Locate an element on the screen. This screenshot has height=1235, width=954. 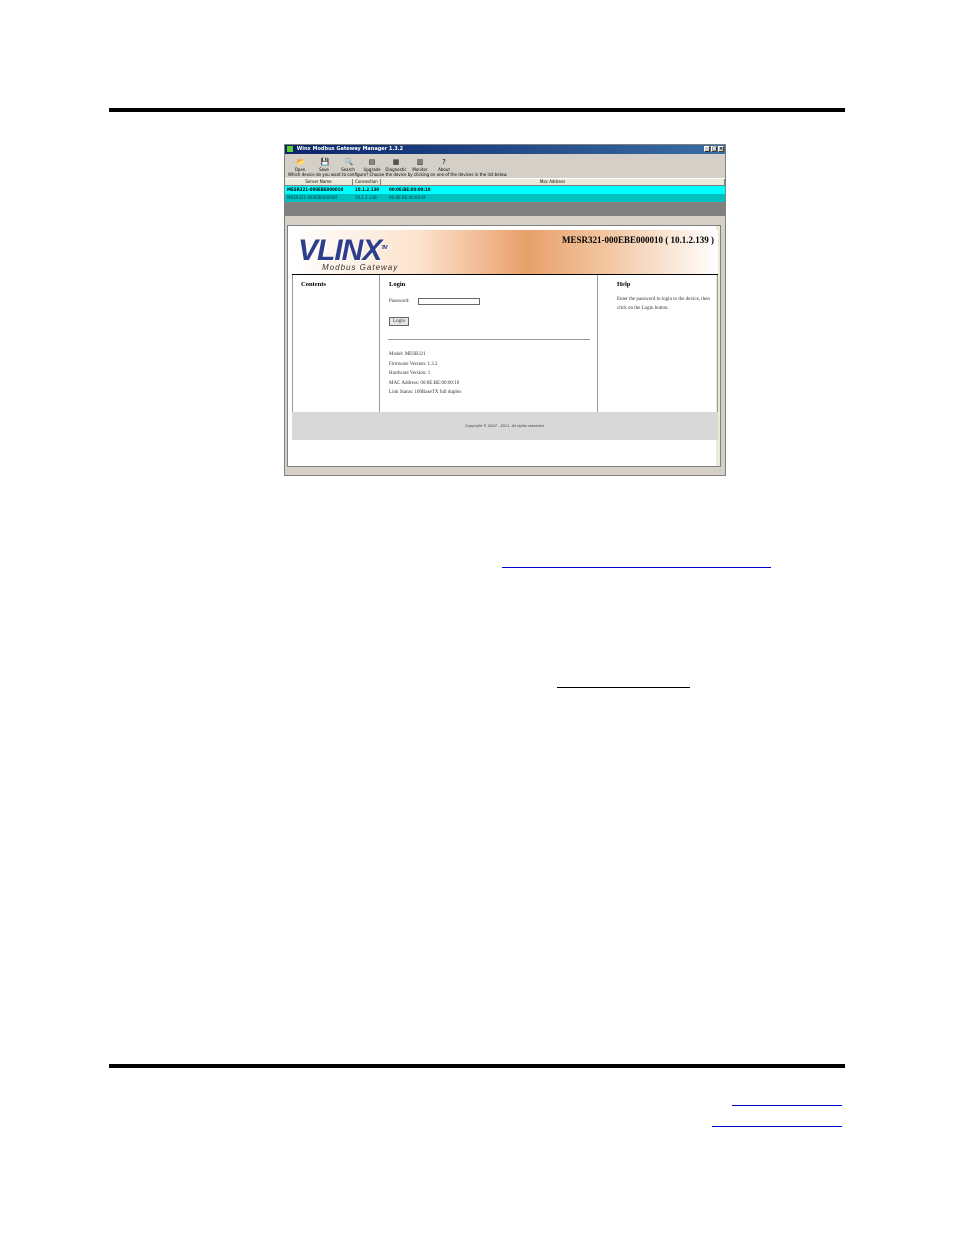
minimize-button: _ is located at coordinates (707, 149).